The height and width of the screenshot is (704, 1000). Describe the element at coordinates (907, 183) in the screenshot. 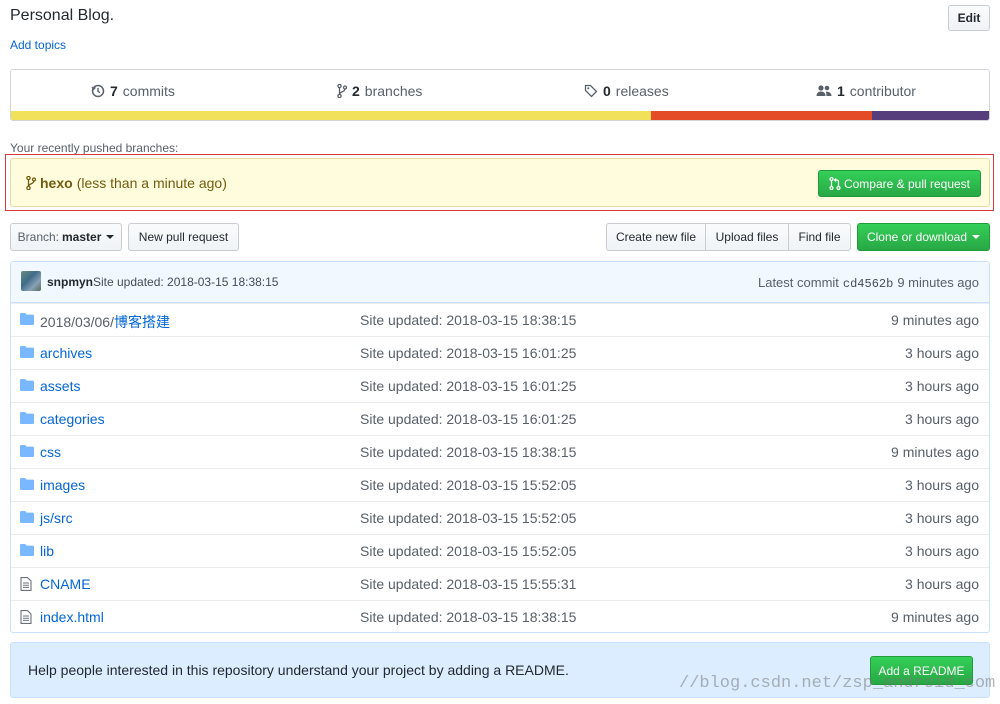

I see `compare-pull-request-label: Compare & pull request` at that location.